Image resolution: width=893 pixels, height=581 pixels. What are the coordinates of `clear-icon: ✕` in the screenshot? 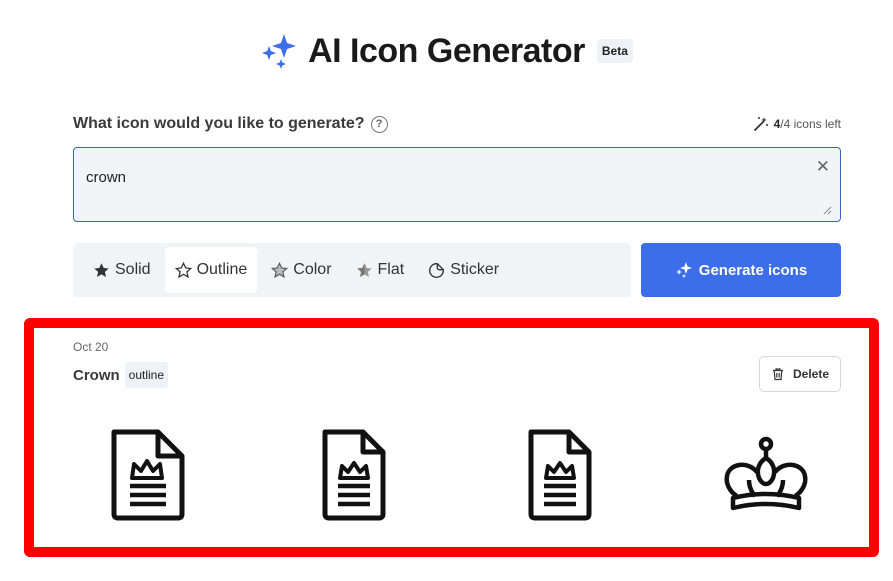 It's located at (823, 167).